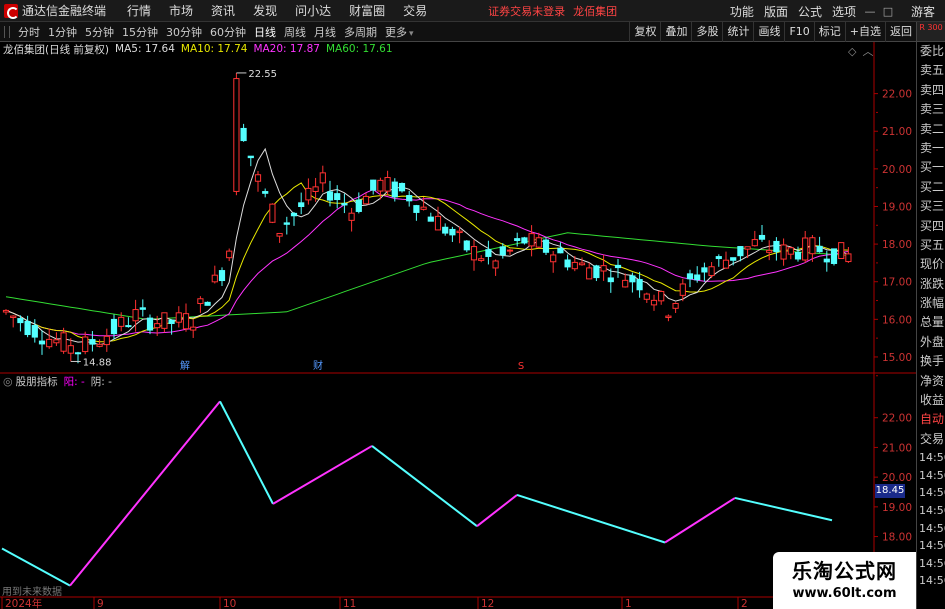 This screenshot has width=945, height=609. I want to click on tool-statistics: 统计, so click(737, 32).